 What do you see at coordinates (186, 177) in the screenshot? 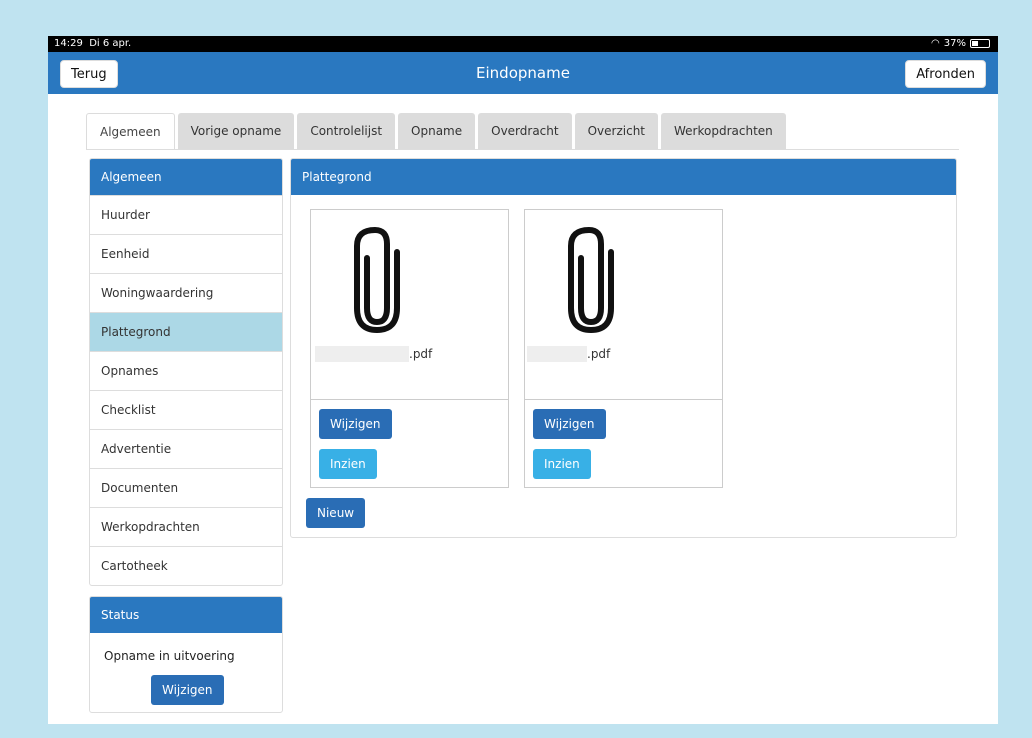
I see `sidebar-title: Algemeen` at bounding box center [186, 177].